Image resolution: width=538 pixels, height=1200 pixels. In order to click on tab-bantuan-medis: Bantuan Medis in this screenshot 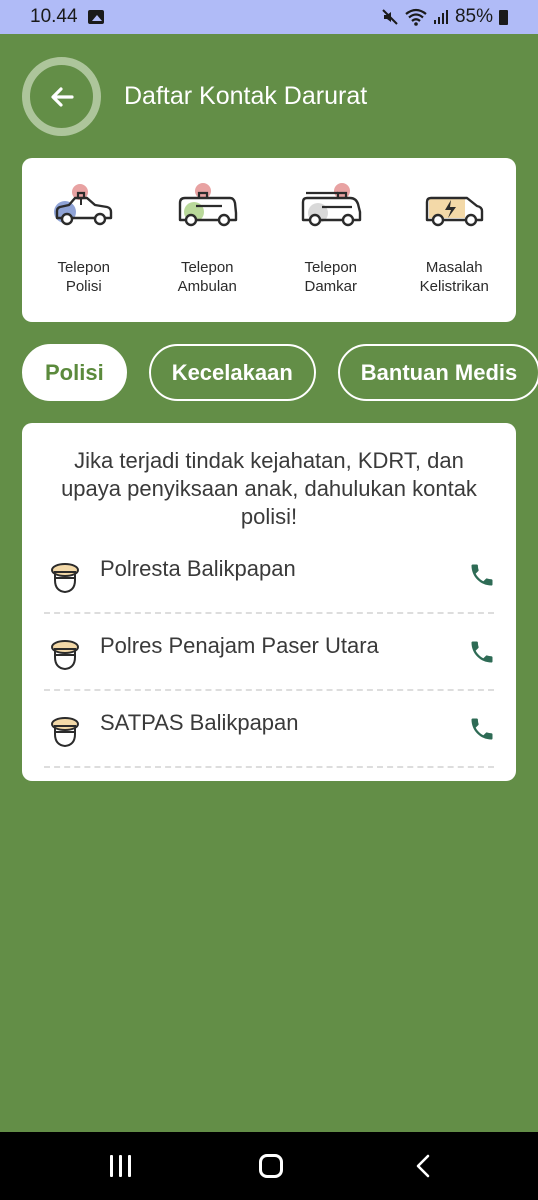, I will do `click(437, 372)`.